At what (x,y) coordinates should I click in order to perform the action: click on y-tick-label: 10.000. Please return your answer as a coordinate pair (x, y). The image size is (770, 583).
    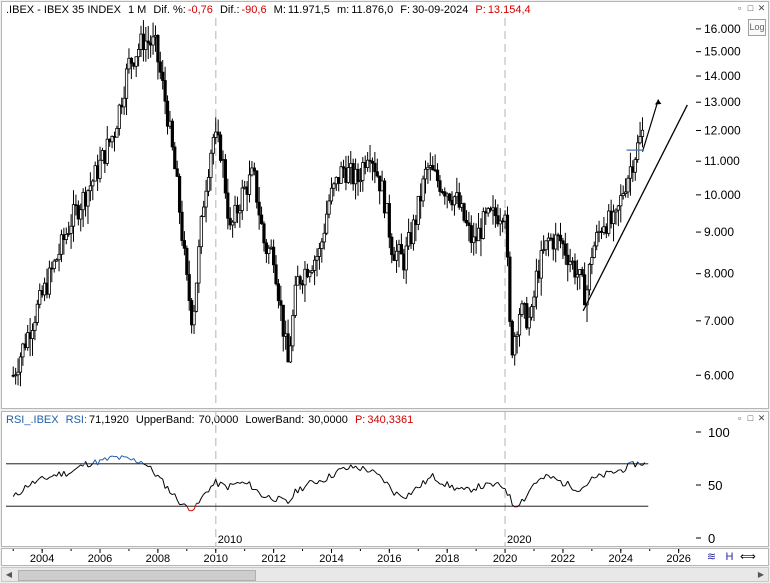
    Looking at the image, I should click on (722, 195).